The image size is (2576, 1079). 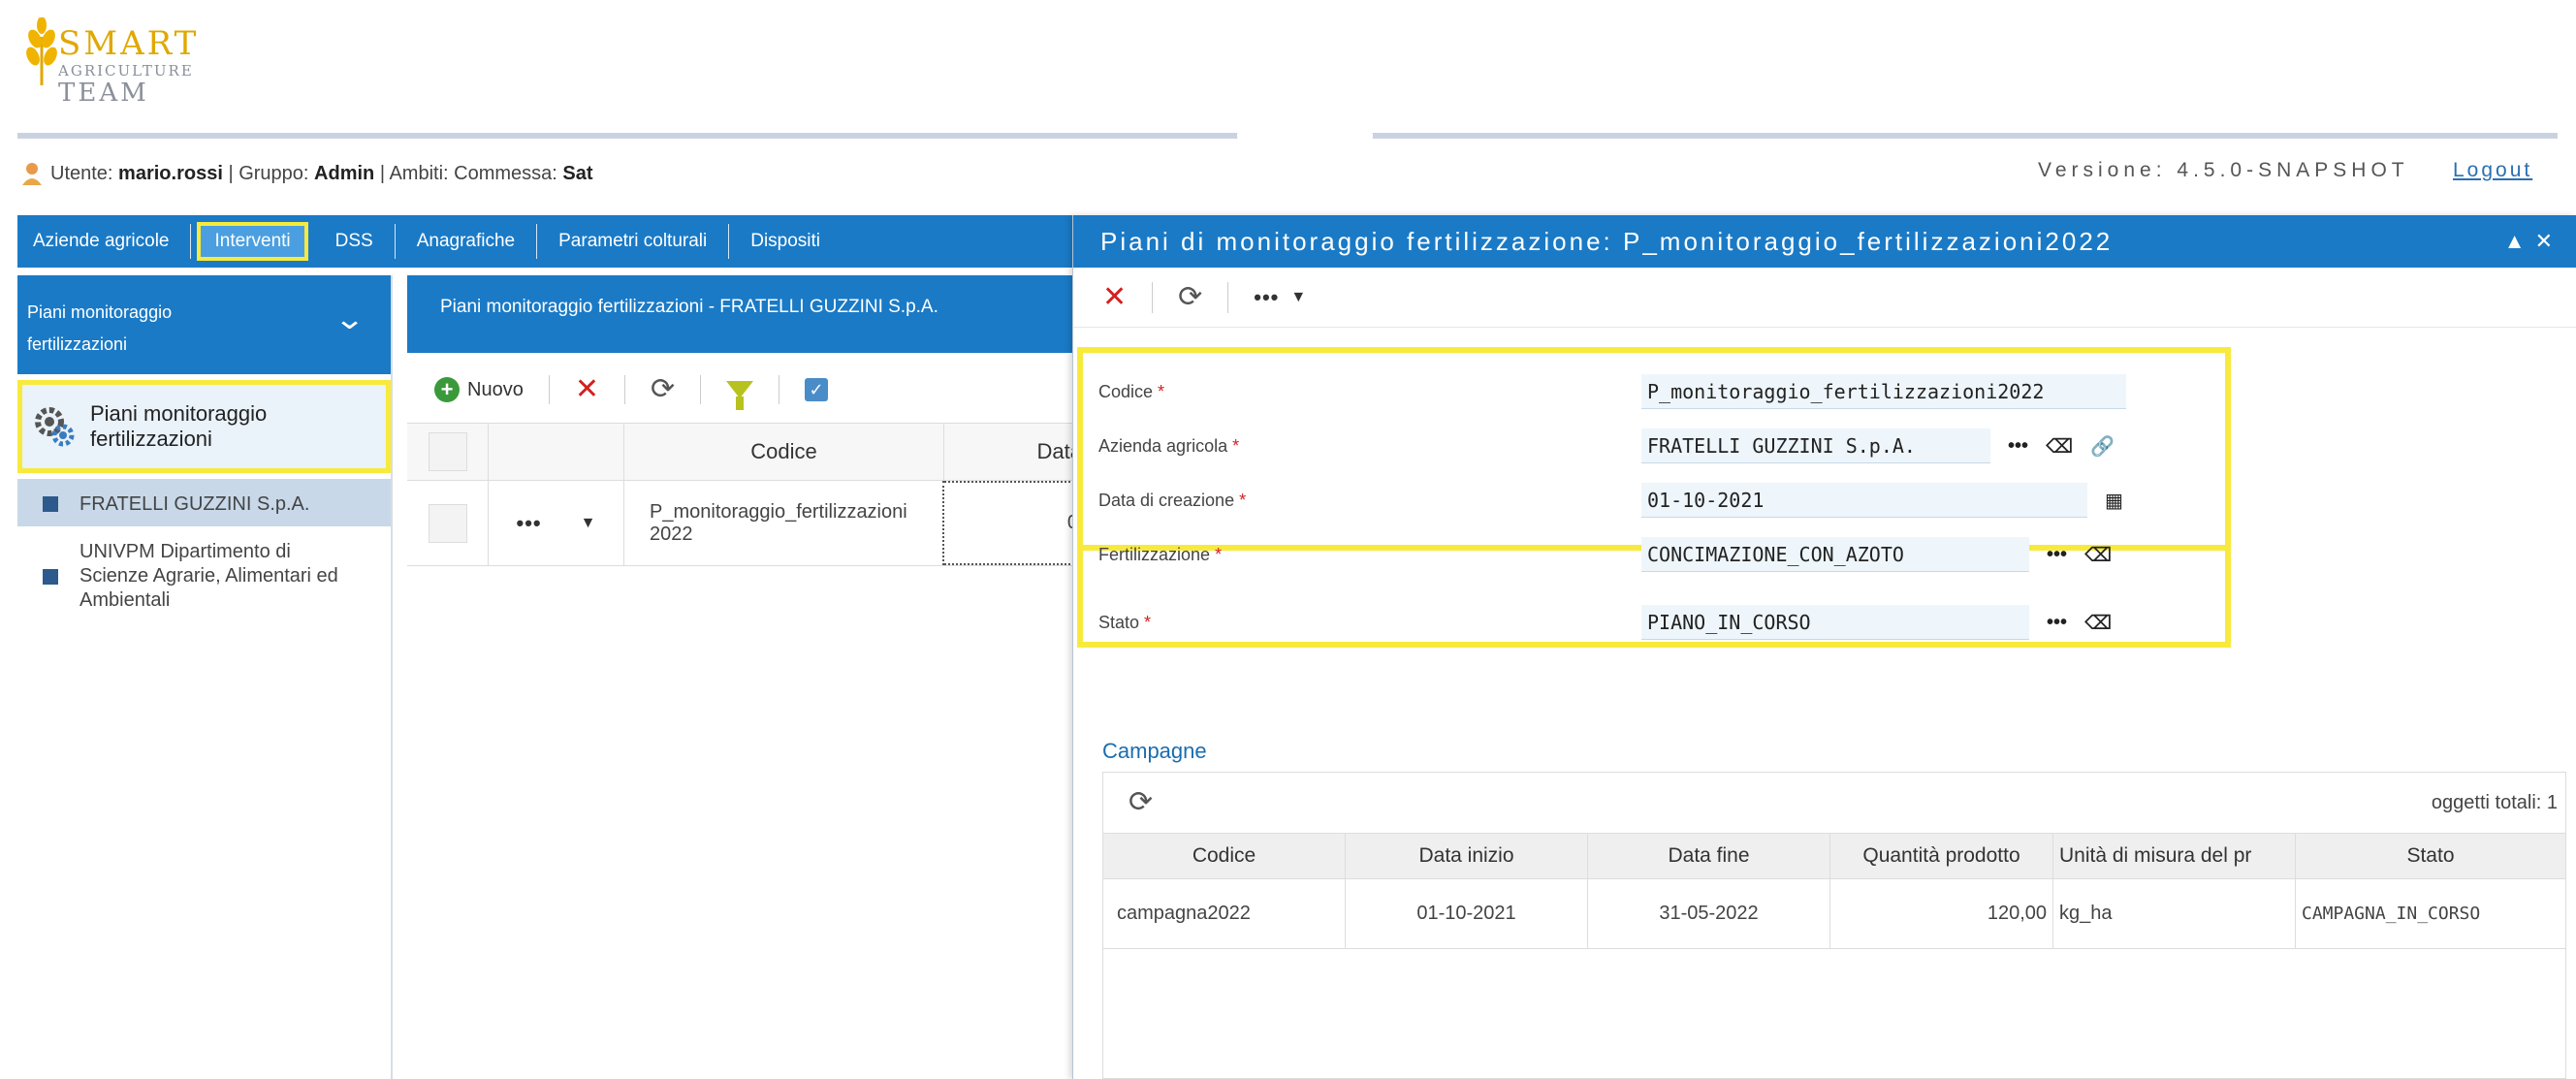 I want to click on header-checkbox, so click(x=447, y=452).